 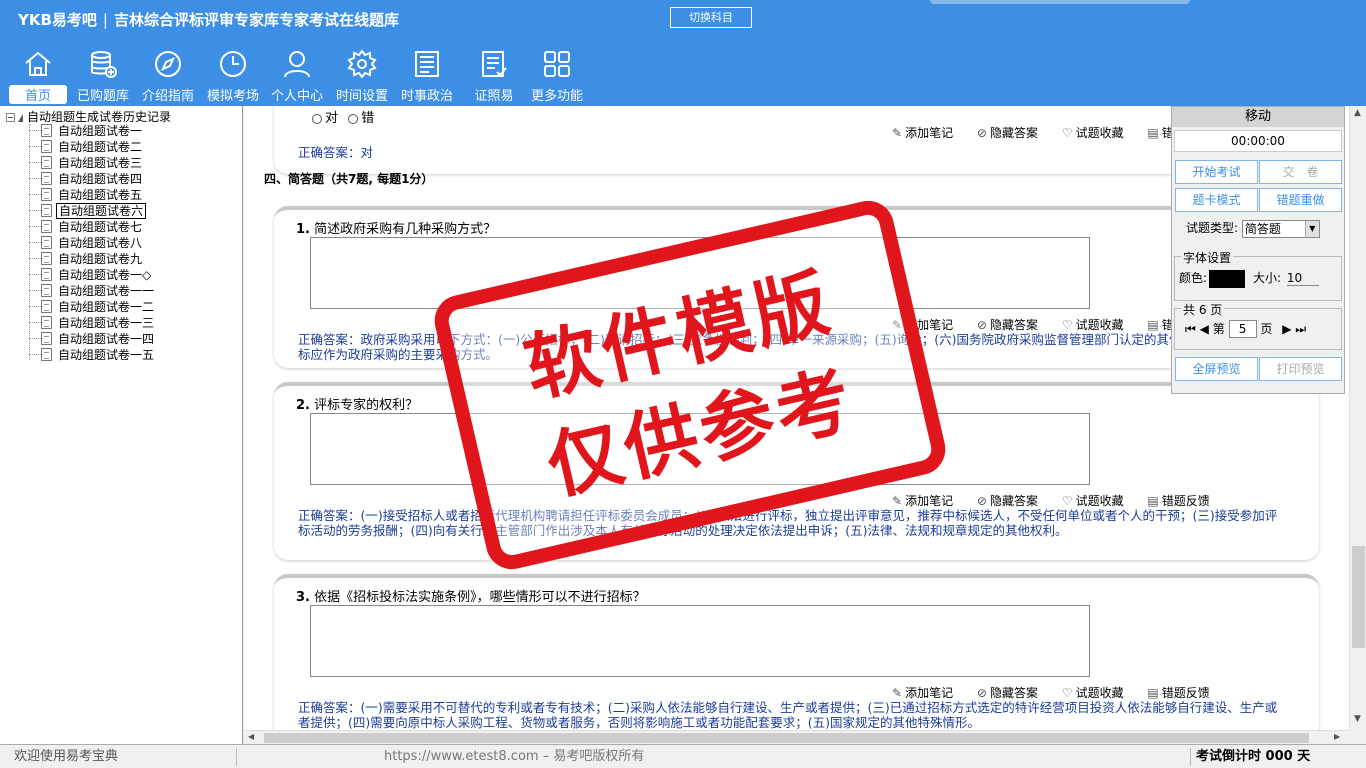 What do you see at coordinates (1207, 257) in the screenshot?
I see `font-settings-legend: 字体设置` at bounding box center [1207, 257].